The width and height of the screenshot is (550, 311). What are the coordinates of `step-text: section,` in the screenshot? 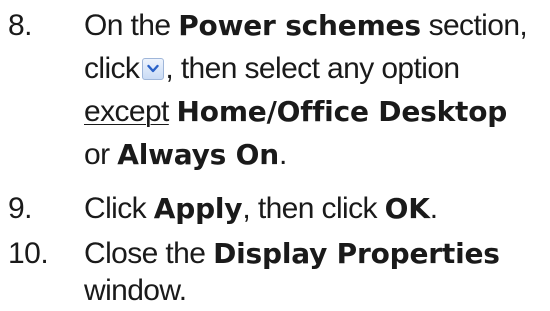 It's located at (478, 25).